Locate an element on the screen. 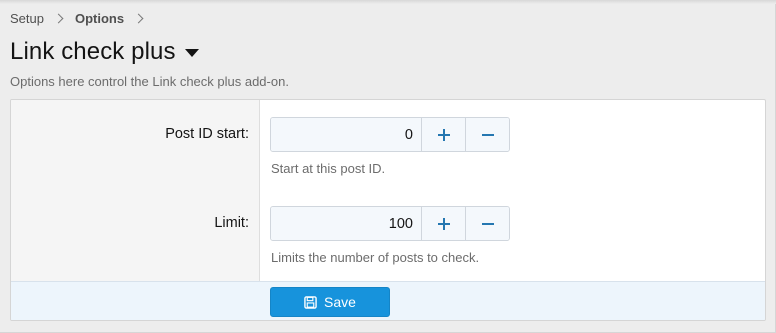 The width and height of the screenshot is (776, 333). post-id-start-input is located at coordinates (346, 134).